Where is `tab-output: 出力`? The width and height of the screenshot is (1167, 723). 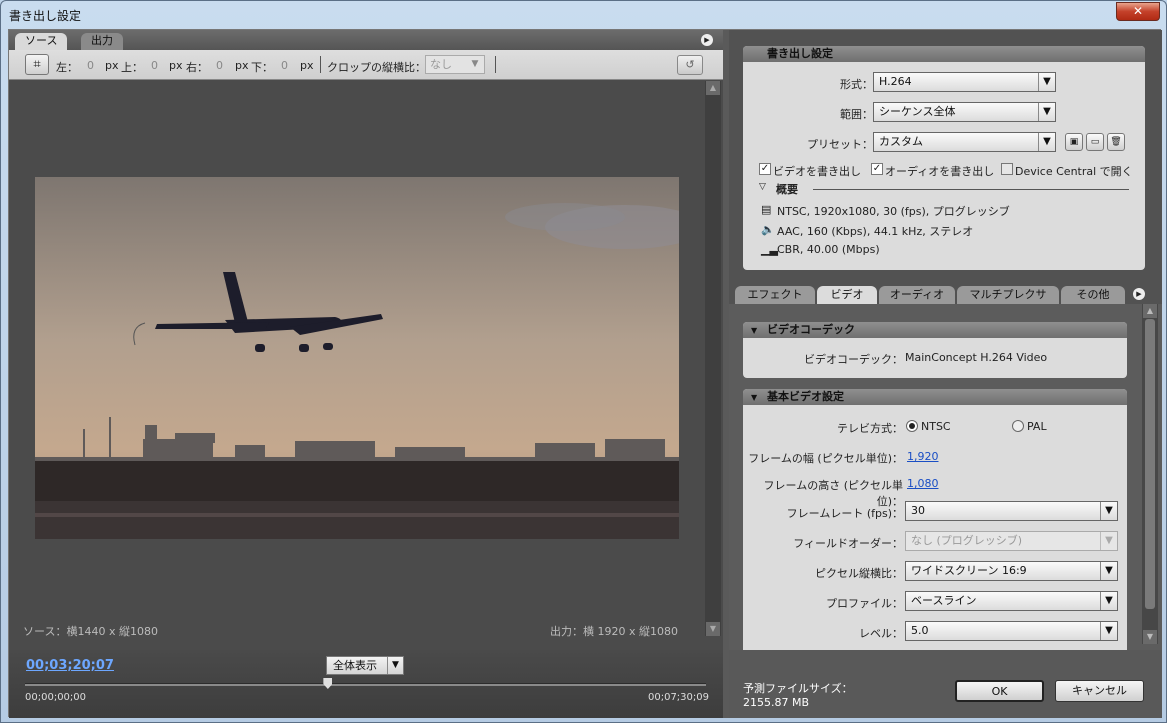 tab-output: 出力 is located at coordinates (102, 41).